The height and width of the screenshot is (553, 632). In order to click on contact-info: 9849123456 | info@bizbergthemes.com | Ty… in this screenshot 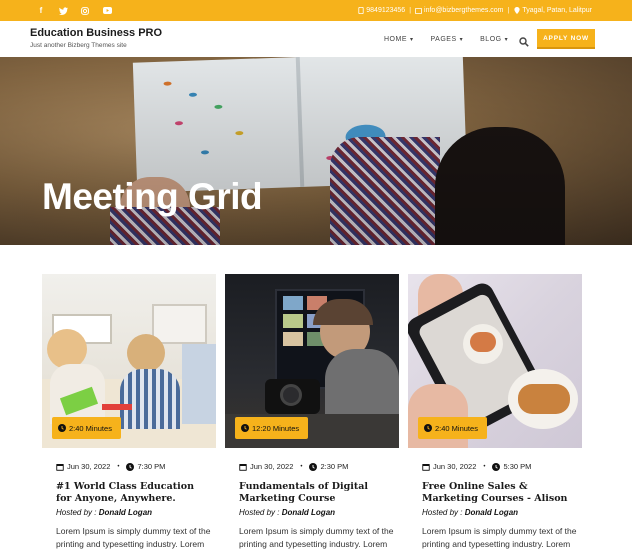, I will do `click(474, 10)`.